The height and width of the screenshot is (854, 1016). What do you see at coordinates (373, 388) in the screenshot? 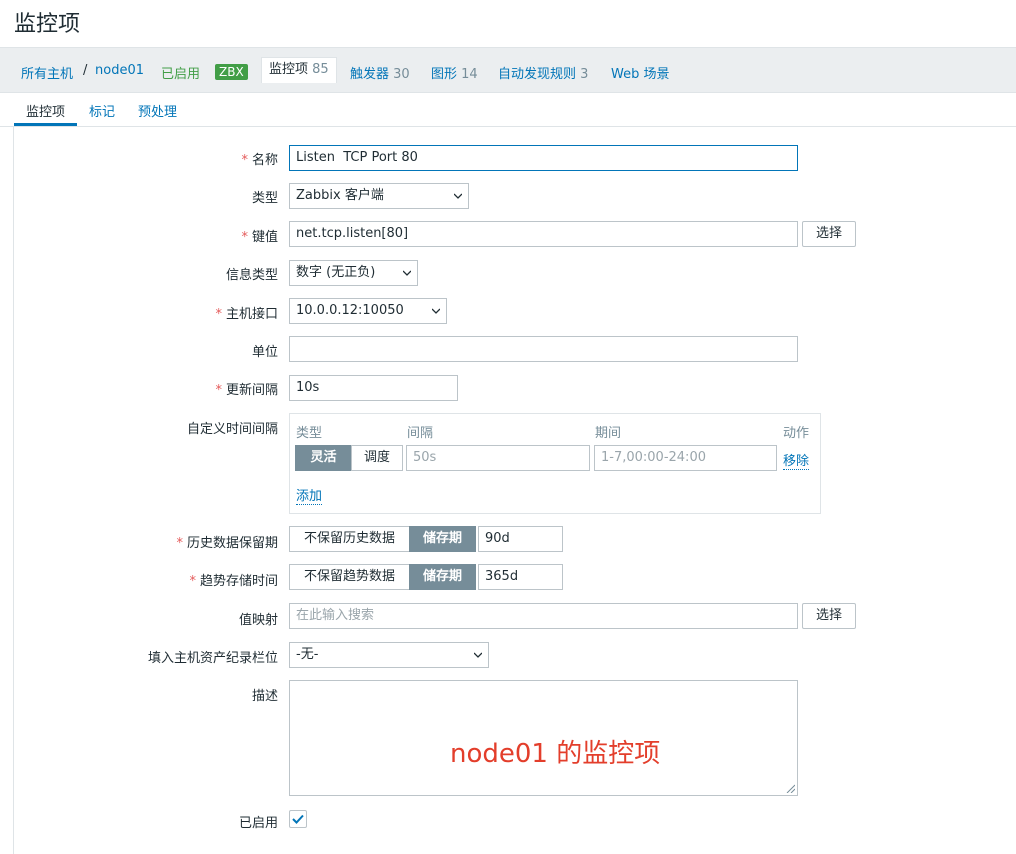
I see `interval-input: 10s` at bounding box center [373, 388].